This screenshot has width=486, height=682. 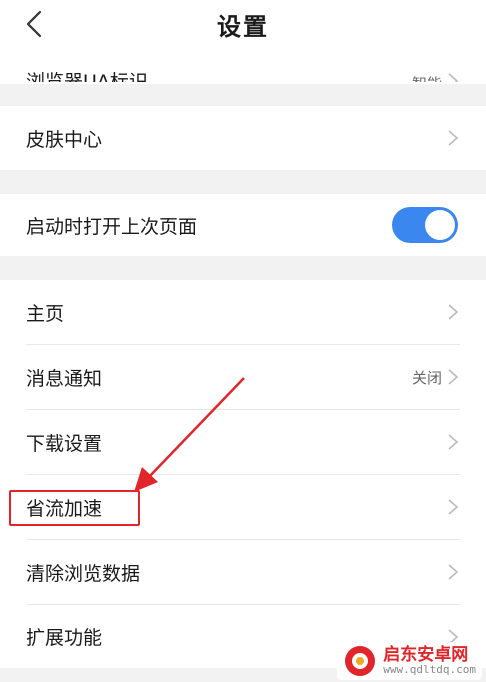 I want to click on watermark-url: www.qdltdq.com, so click(x=429, y=670).